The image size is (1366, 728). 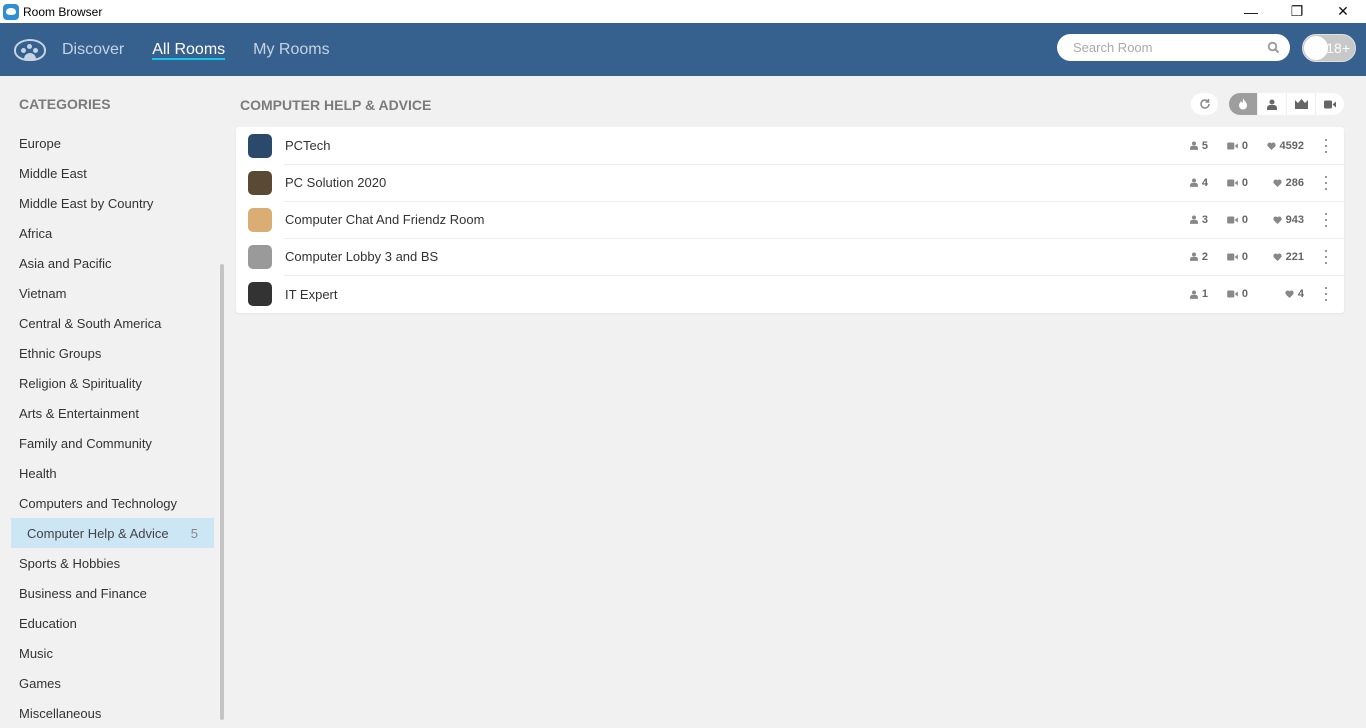 What do you see at coordinates (1343, 11) in the screenshot?
I see `close-button: ✕` at bounding box center [1343, 11].